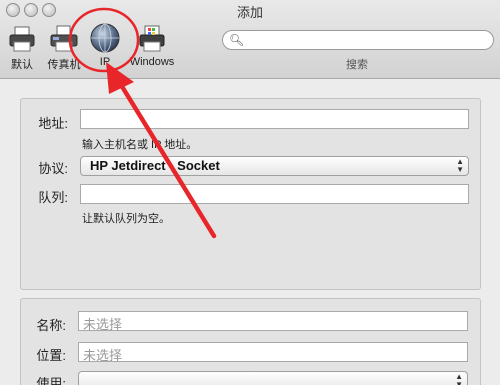  Describe the element at coordinates (166, 158) in the screenshot. I see `annotation-arrow-shaft` at that location.